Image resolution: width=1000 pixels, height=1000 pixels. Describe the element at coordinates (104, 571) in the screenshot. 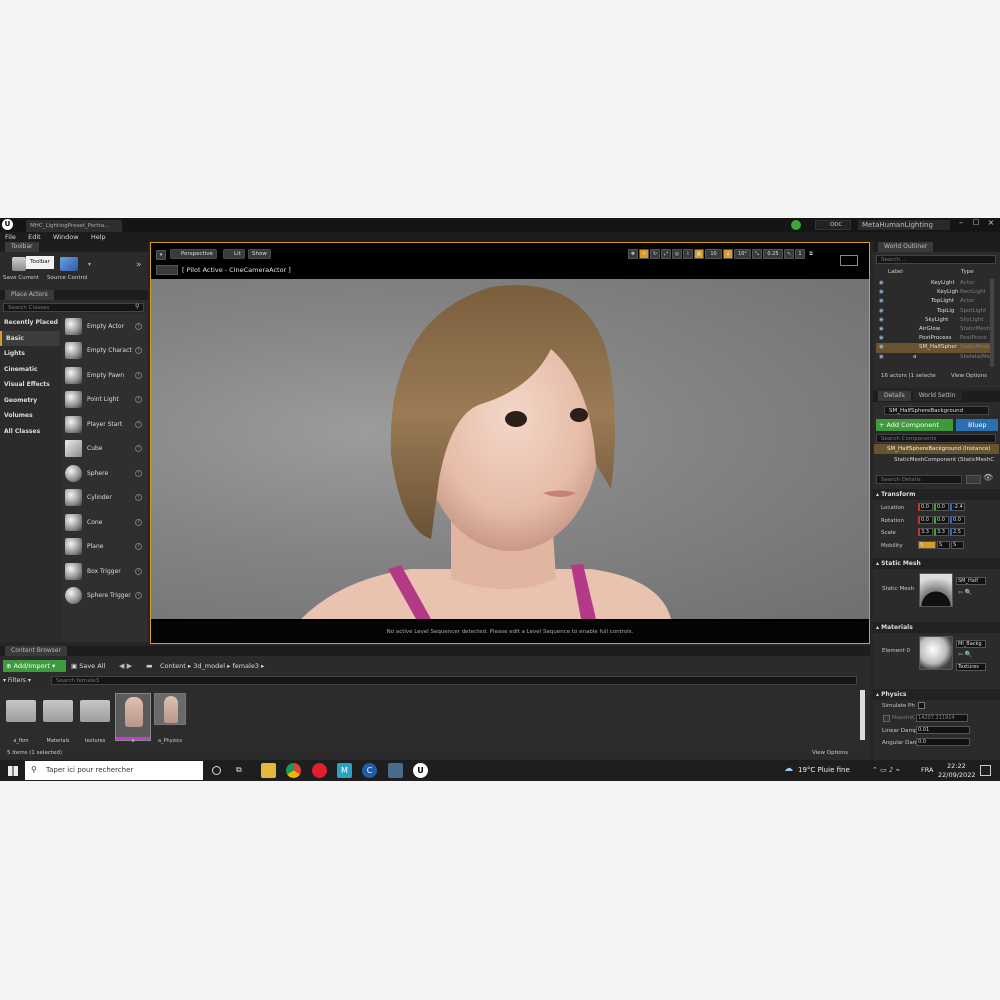

I see `actor-item-box-trigger: Box Trigger?` at that location.